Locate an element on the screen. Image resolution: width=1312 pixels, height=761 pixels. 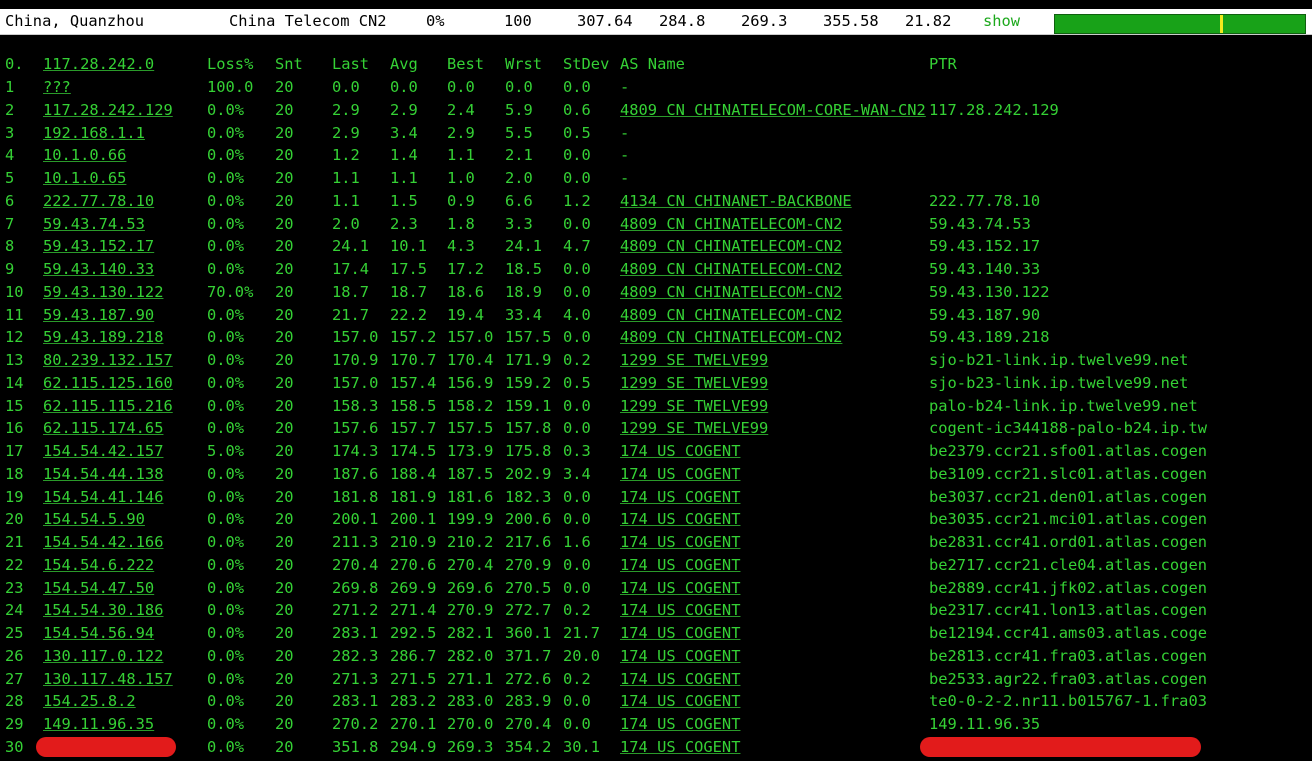
hop-host: 154.54.56.94 is located at coordinates (98, 633).